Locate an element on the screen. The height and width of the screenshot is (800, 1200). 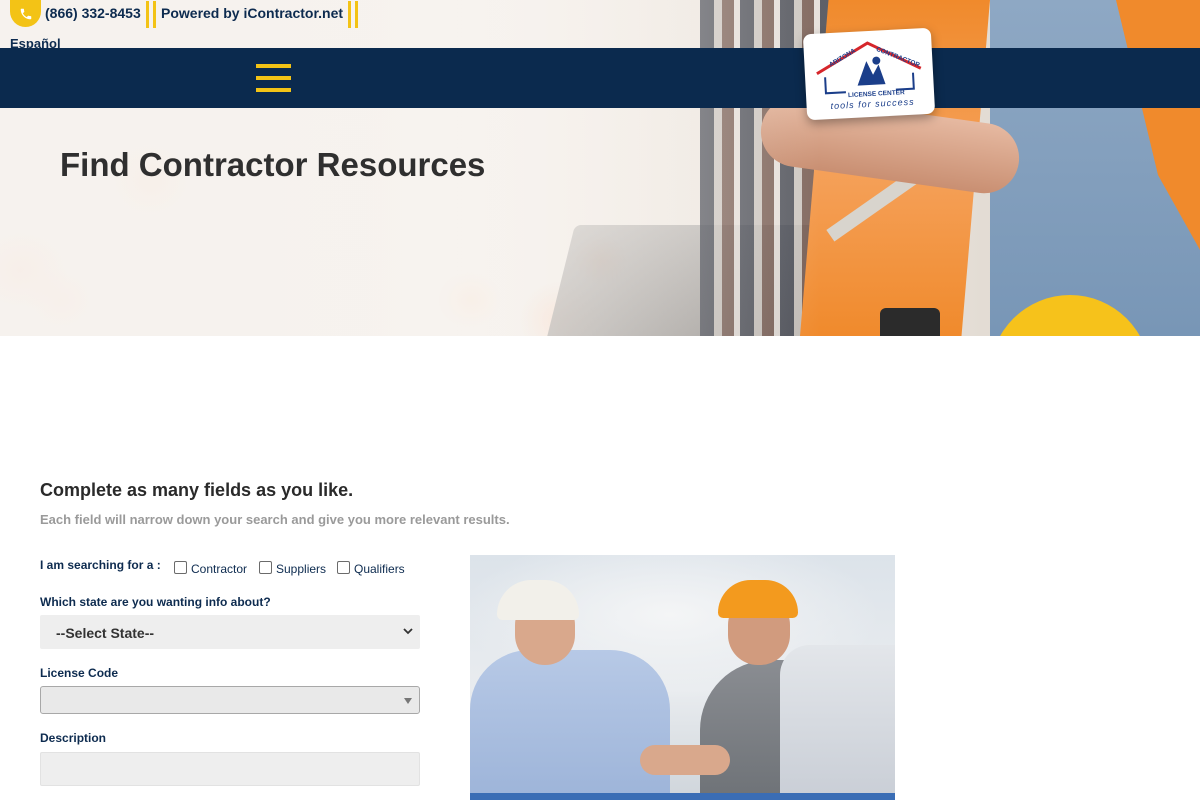
state-select: --Select State-- is located at coordinates (230, 632).